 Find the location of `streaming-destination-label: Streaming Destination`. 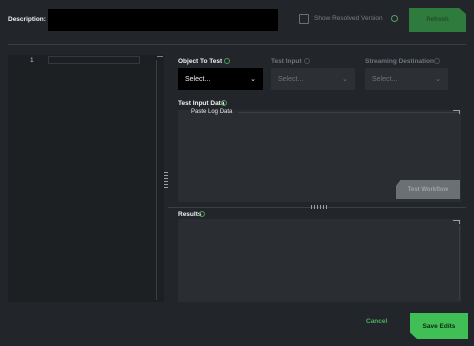

streaming-destination-label: Streaming Destination is located at coordinates (399, 61).